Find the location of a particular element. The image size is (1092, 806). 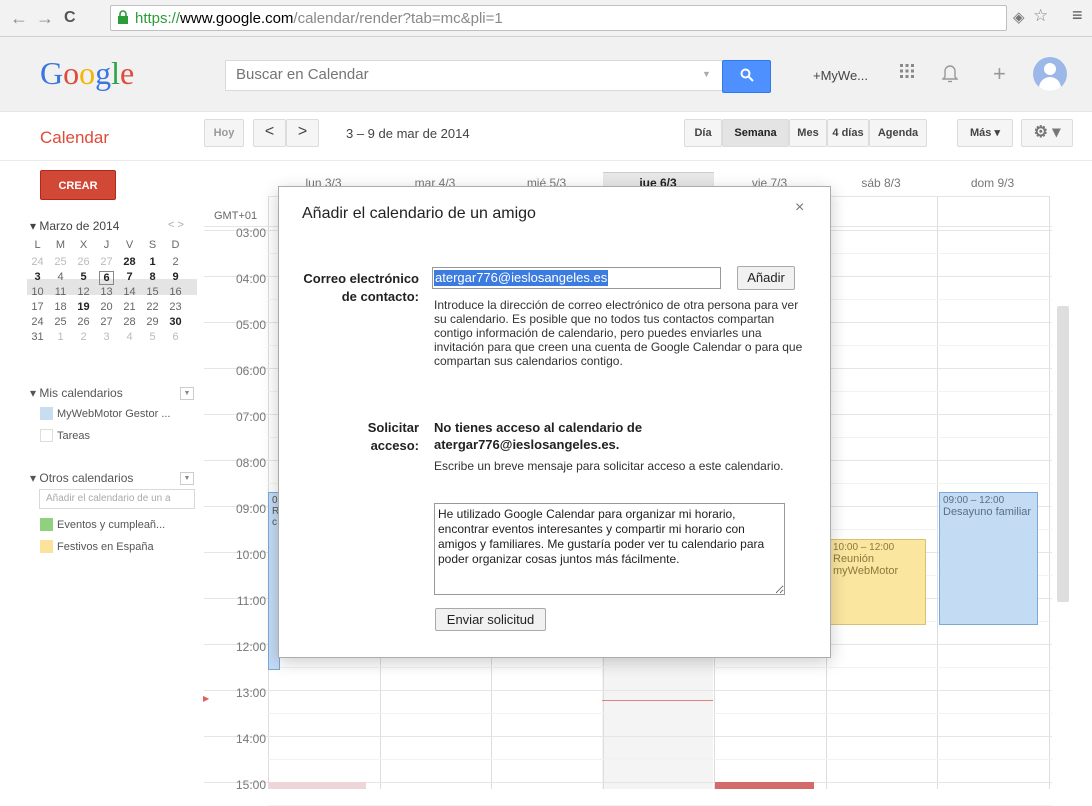

mini-calendar-day: 9 is located at coordinates (175, 277).